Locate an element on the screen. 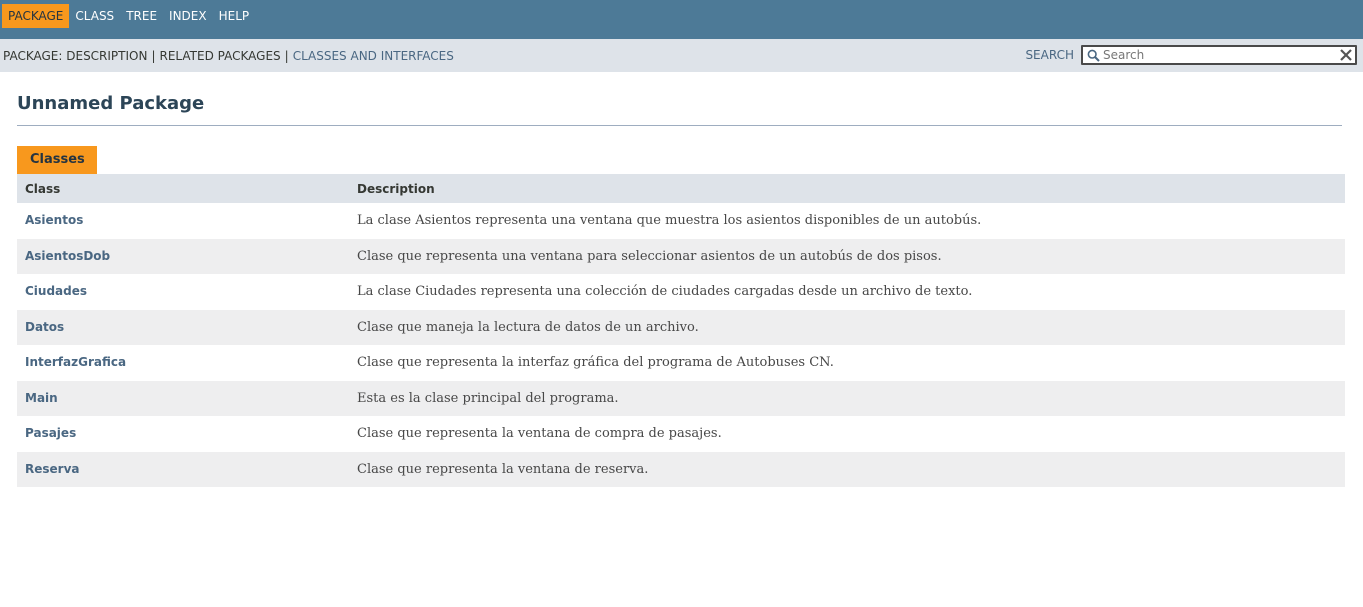 The width and height of the screenshot is (1363, 607). page-title: Unnamed Package is located at coordinates (679, 109).